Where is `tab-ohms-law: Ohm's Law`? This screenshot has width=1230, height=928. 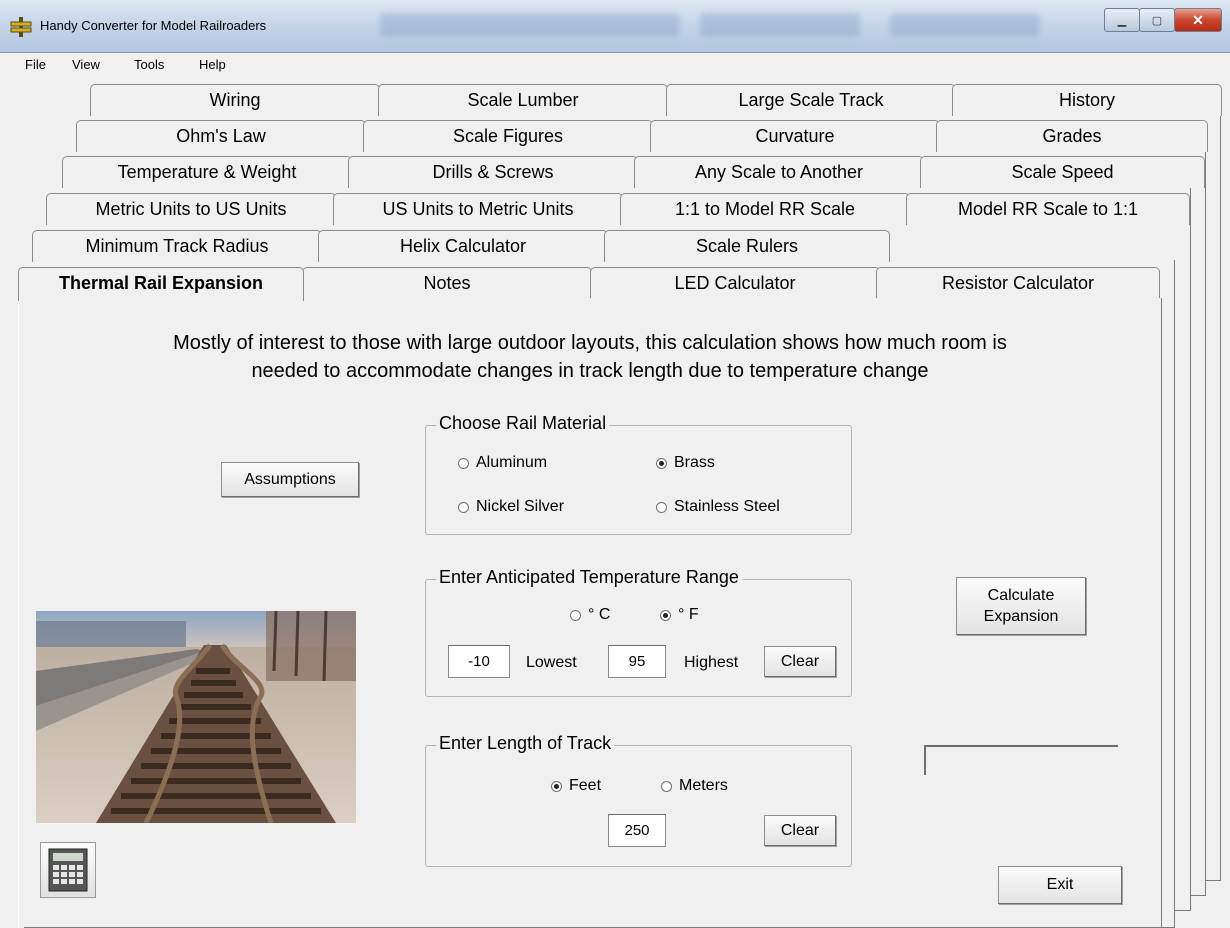 tab-ohms-law: Ohm's Law is located at coordinates (221, 136).